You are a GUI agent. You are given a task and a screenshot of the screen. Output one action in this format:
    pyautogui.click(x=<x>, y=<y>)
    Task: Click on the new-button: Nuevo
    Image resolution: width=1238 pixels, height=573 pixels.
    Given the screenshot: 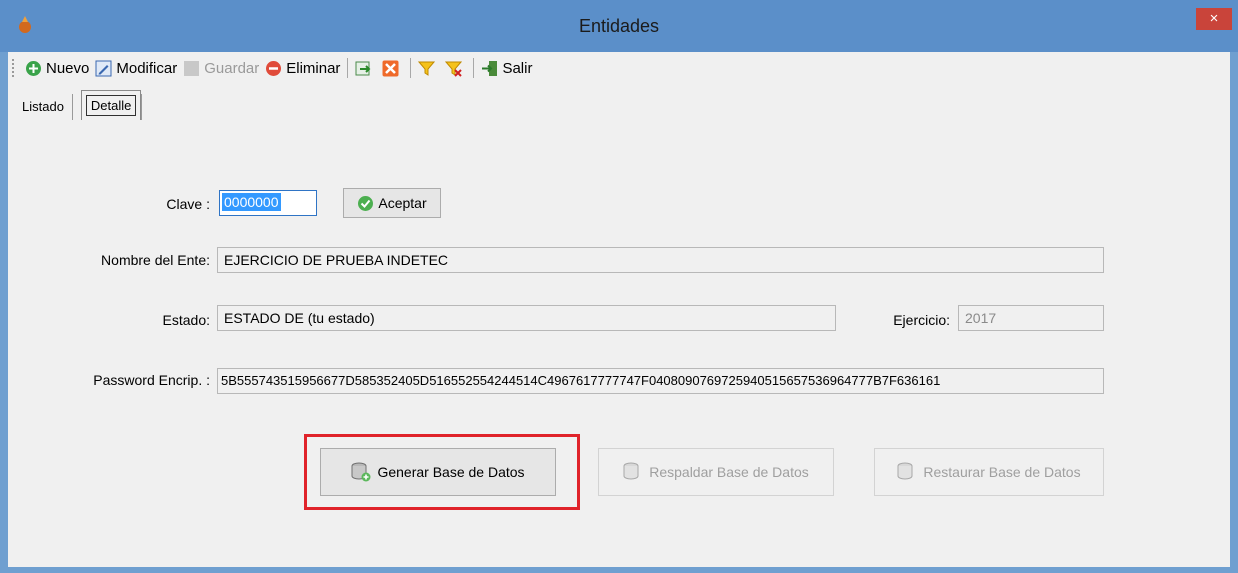 What is the action you would take?
    pyautogui.click(x=57, y=68)
    